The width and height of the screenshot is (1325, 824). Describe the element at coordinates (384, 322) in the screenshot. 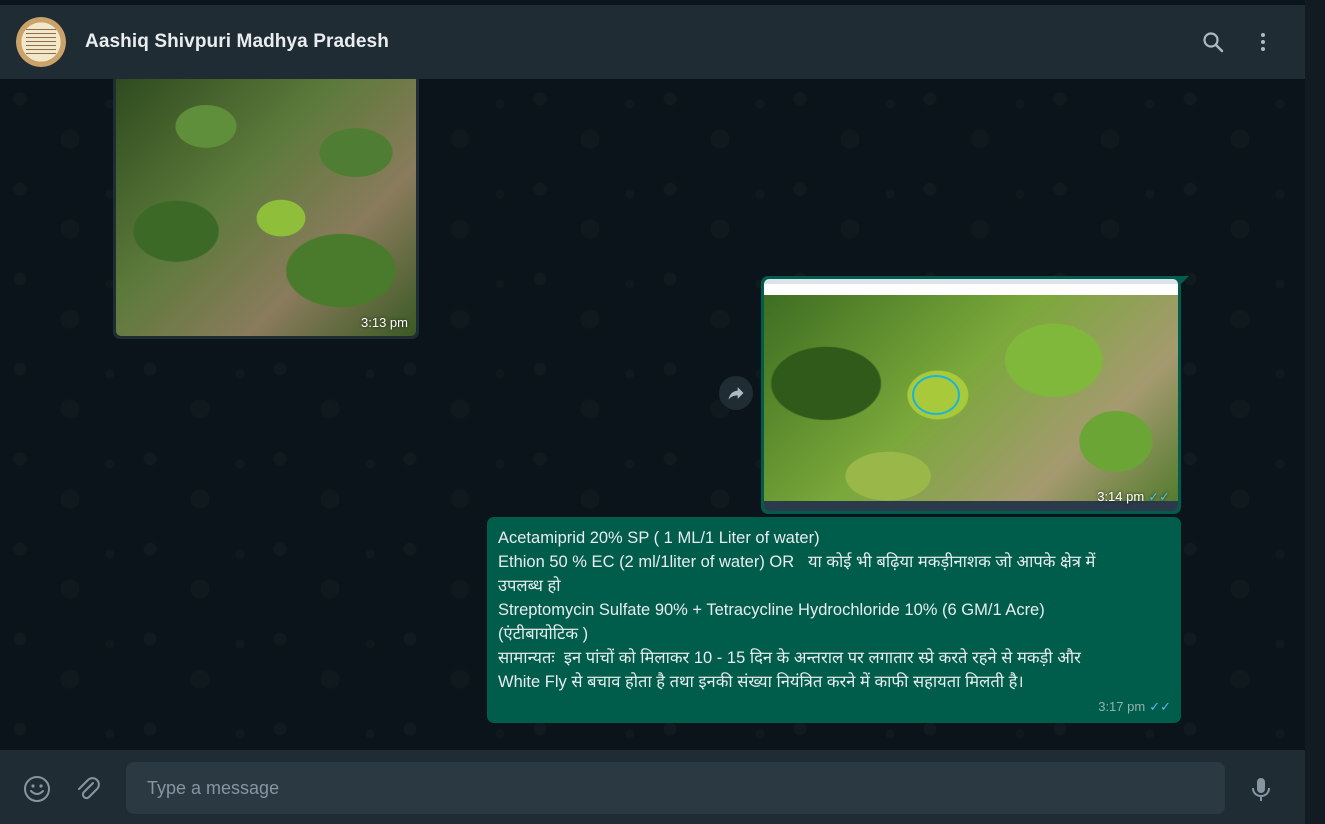

I see `message-time: 3:13 pm` at that location.